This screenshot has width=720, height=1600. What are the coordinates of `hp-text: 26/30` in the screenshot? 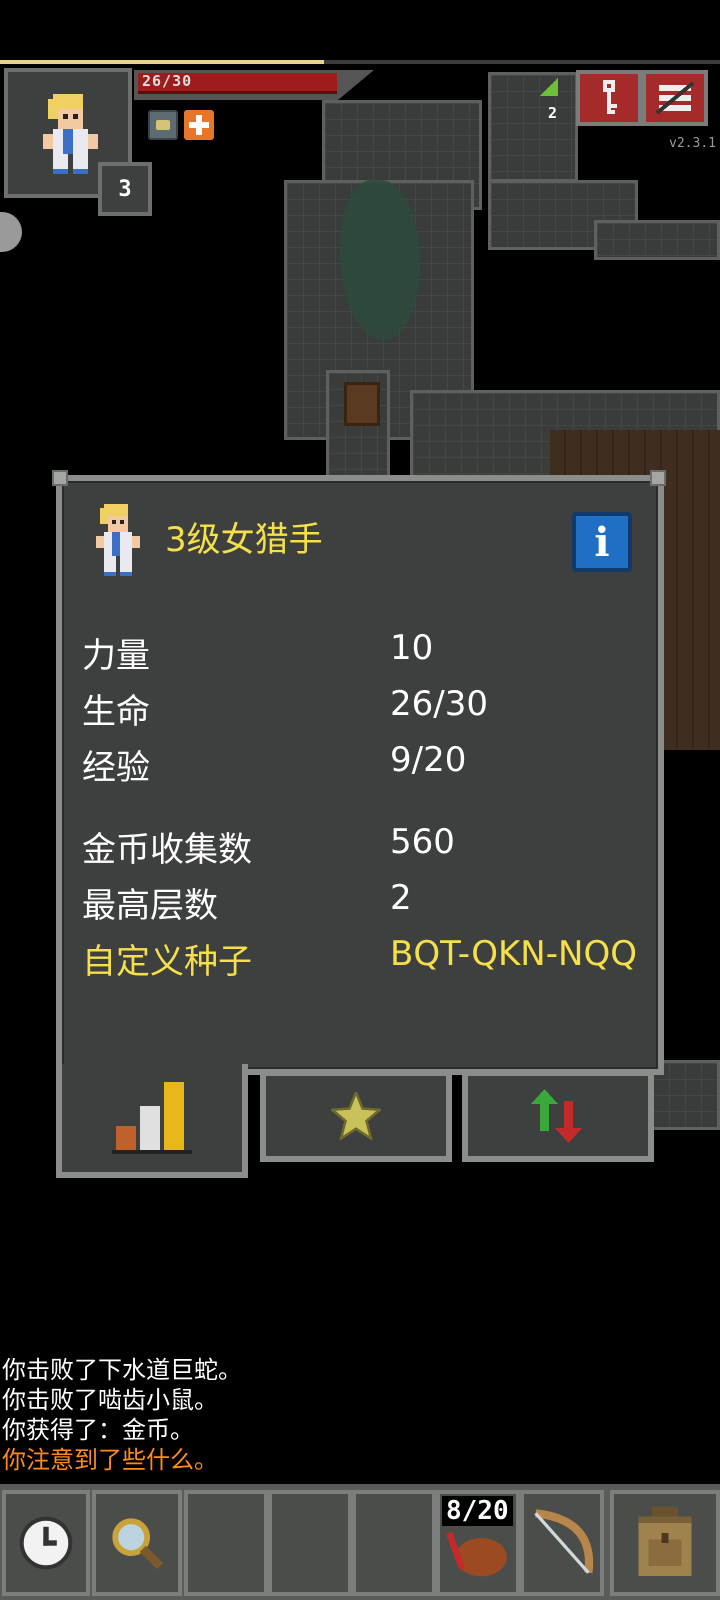 It's located at (167, 81).